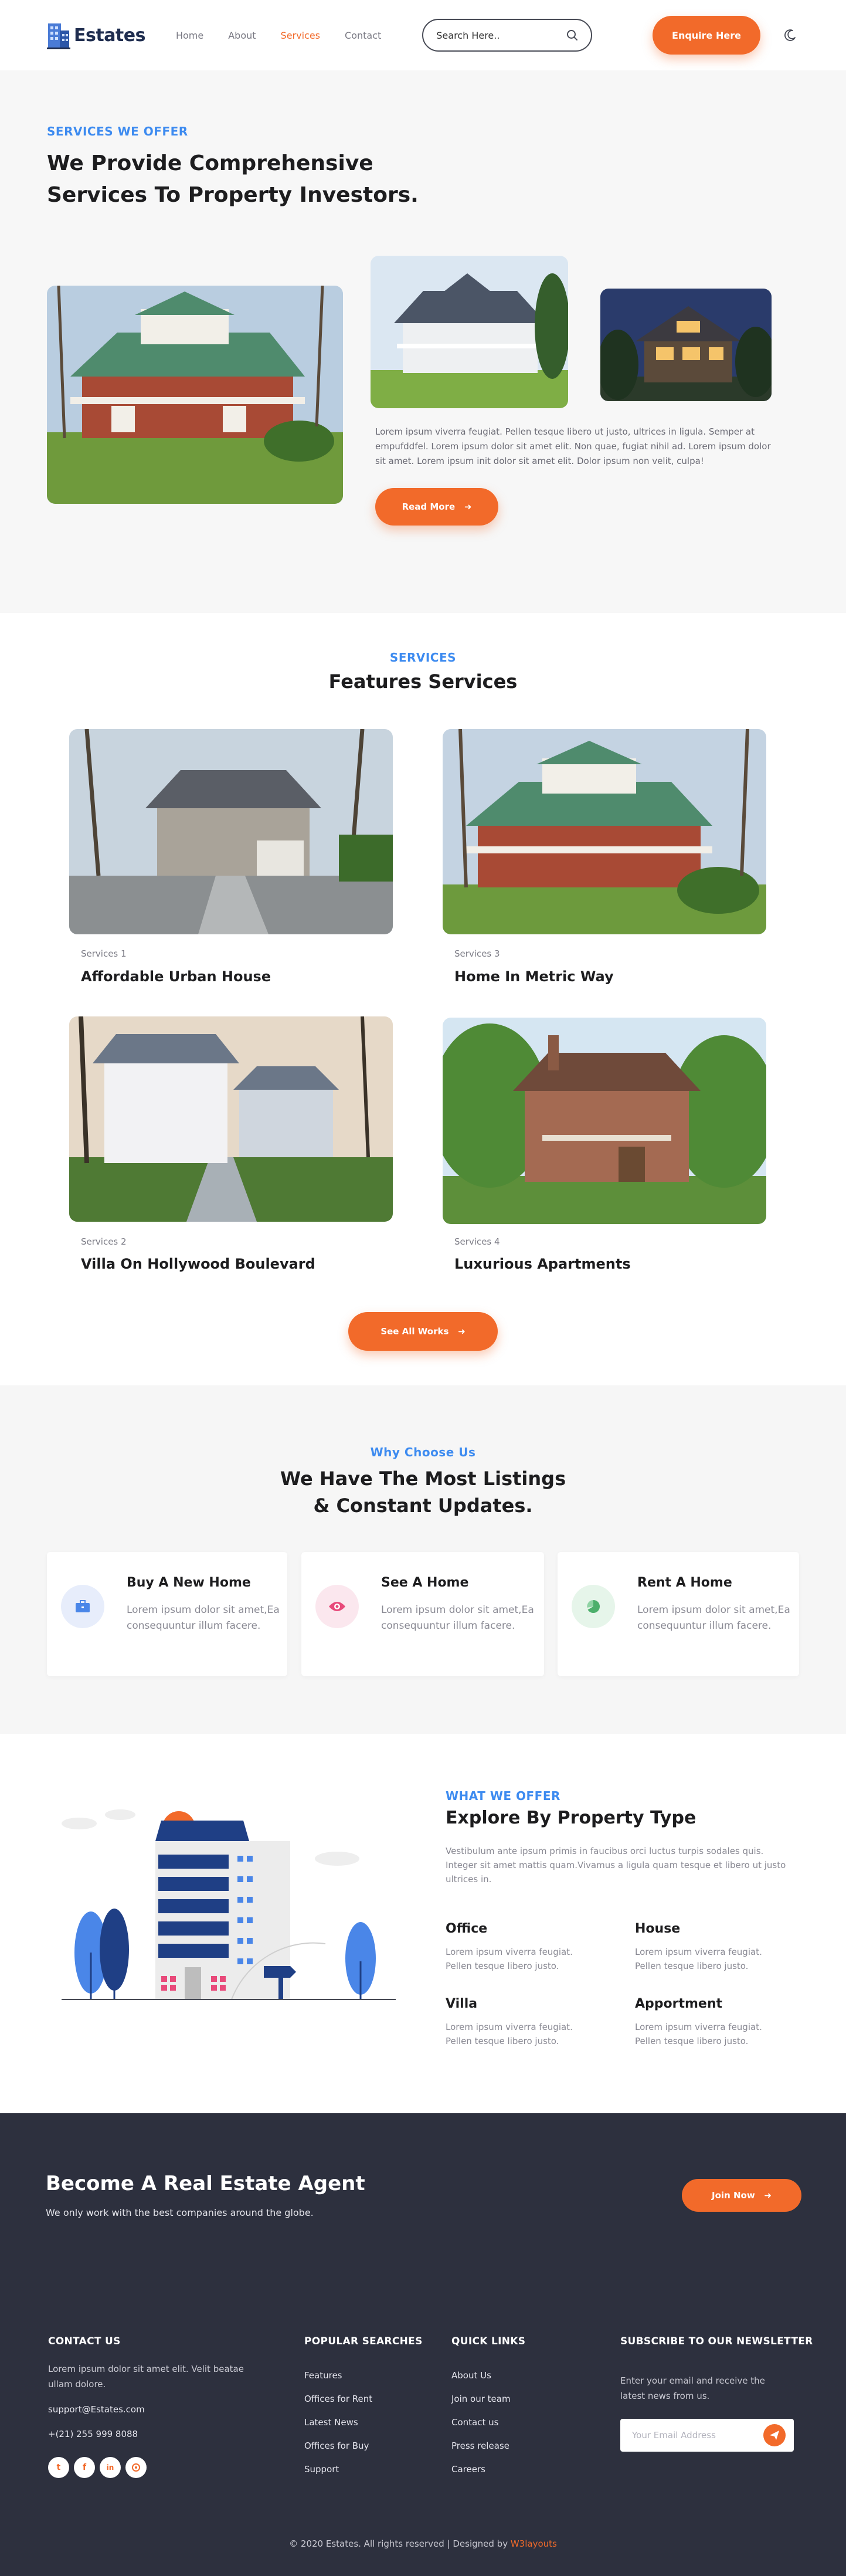  I want to click on hero-image-farmhouse, so click(195, 395).